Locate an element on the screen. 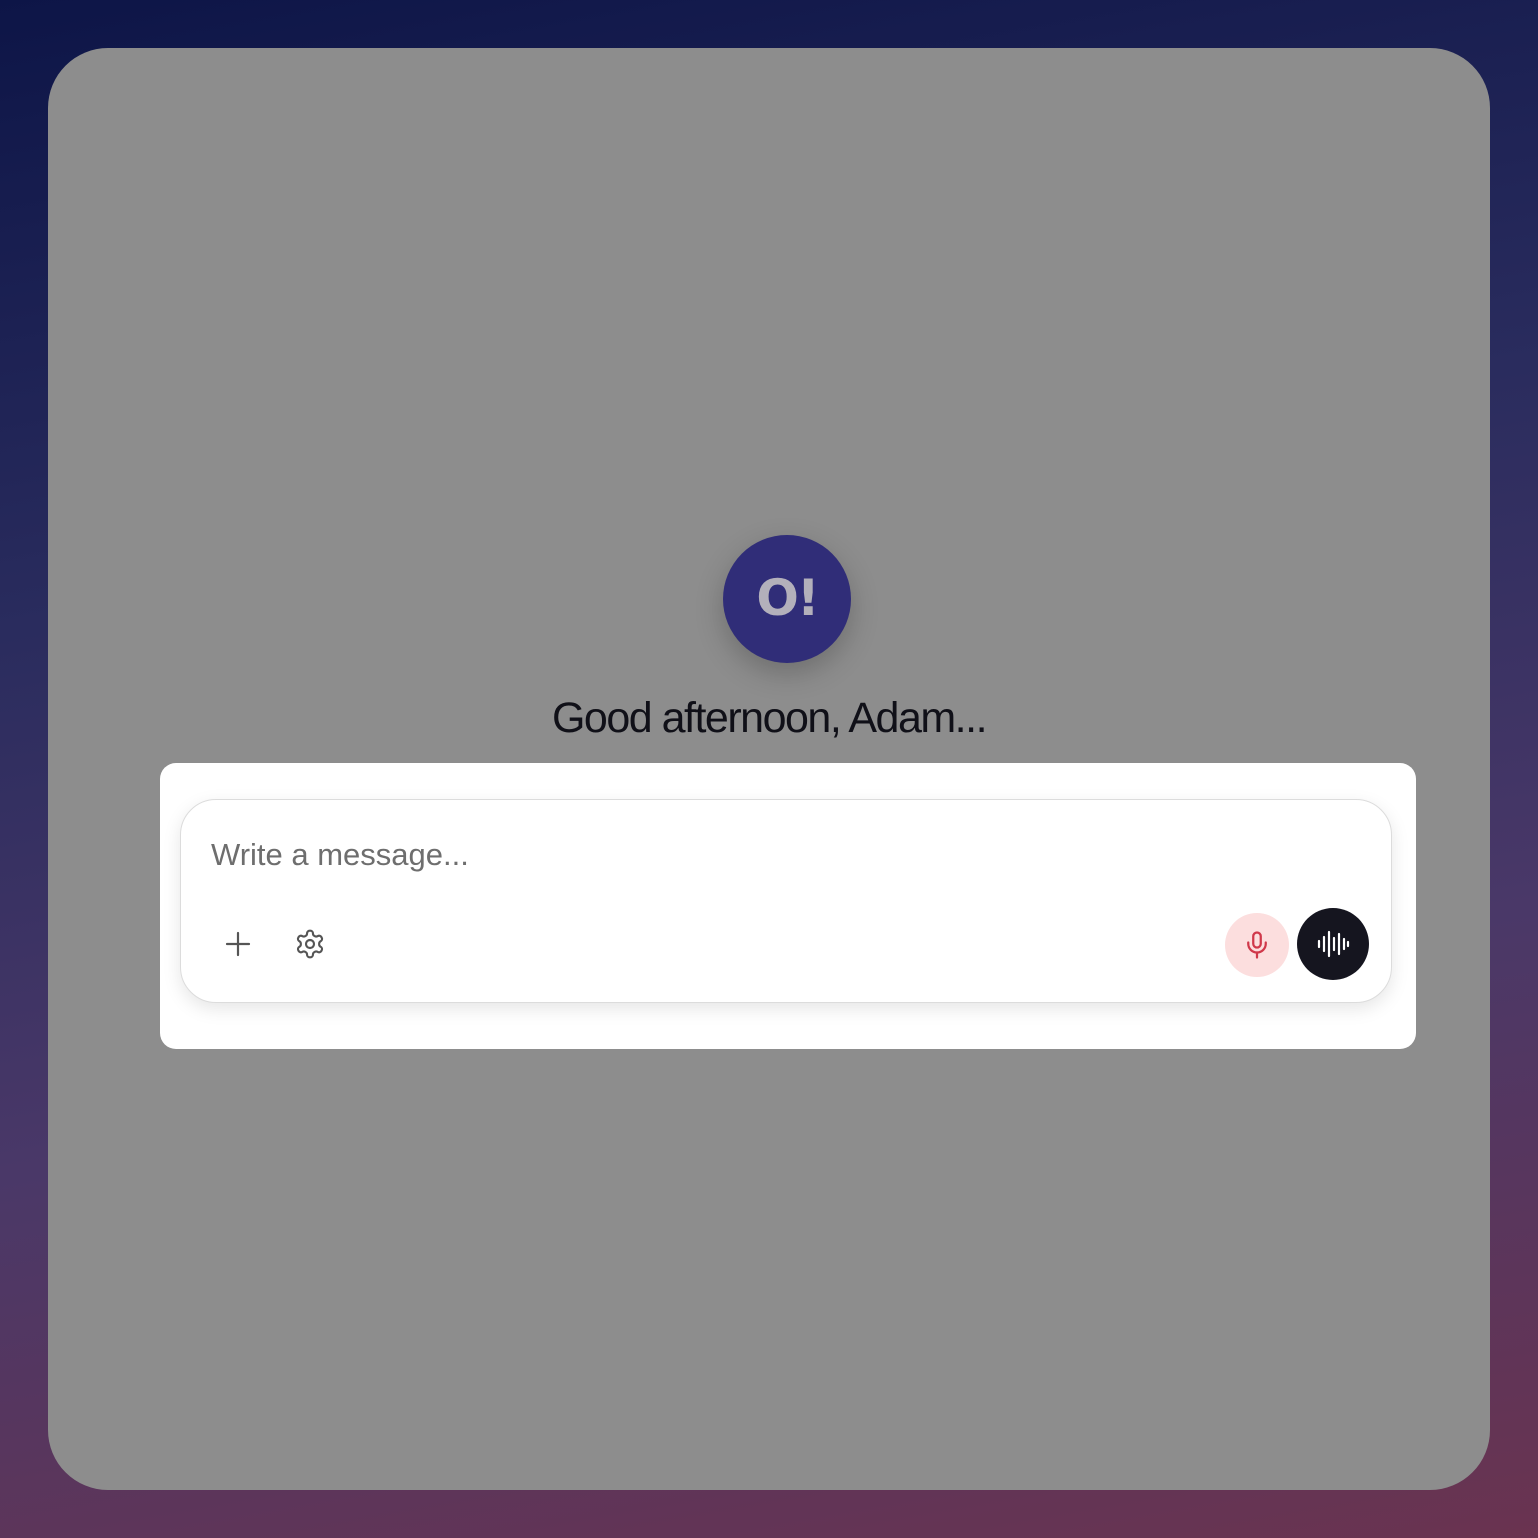  audio-waveform-icon is located at coordinates (1333, 944).